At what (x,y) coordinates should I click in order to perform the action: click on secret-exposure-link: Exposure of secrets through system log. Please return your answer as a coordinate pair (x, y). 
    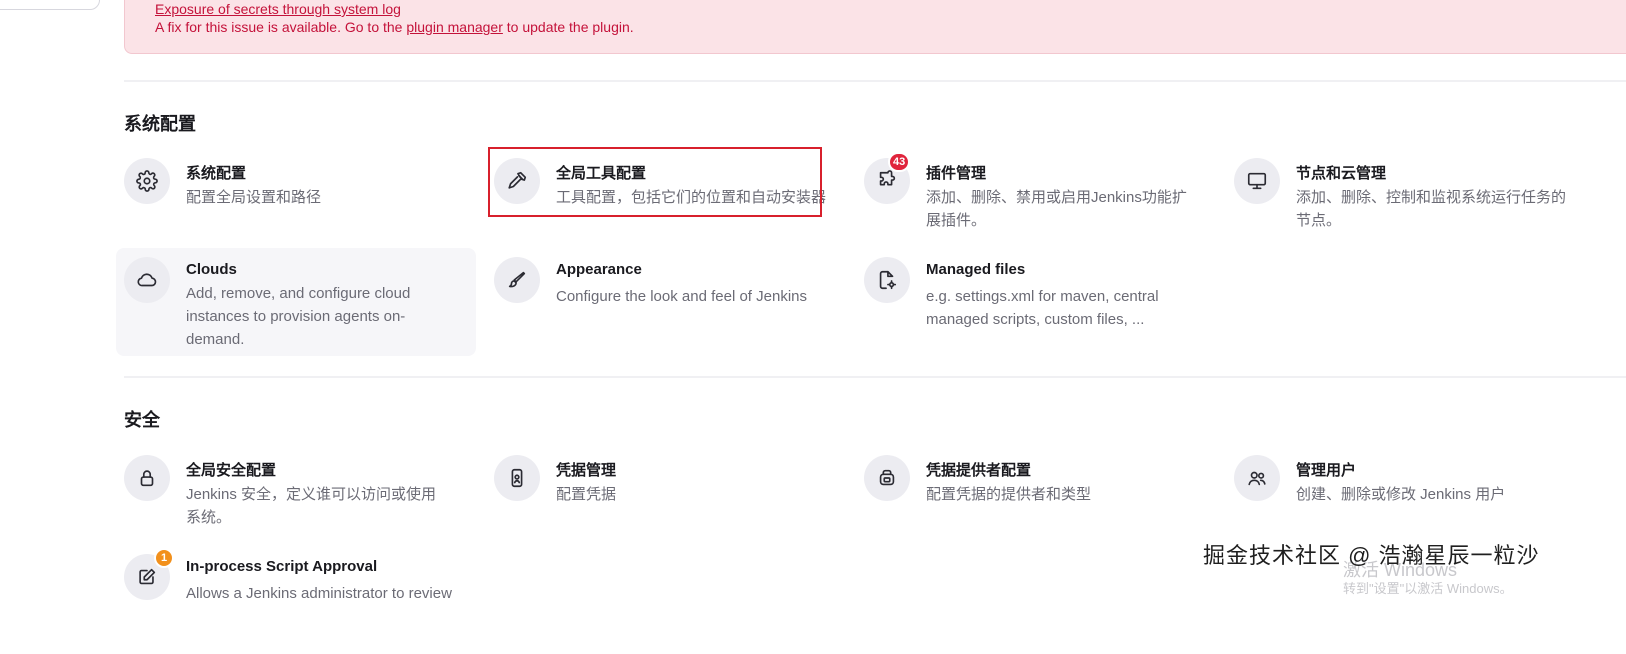
    Looking at the image, I should click on (278, 9).